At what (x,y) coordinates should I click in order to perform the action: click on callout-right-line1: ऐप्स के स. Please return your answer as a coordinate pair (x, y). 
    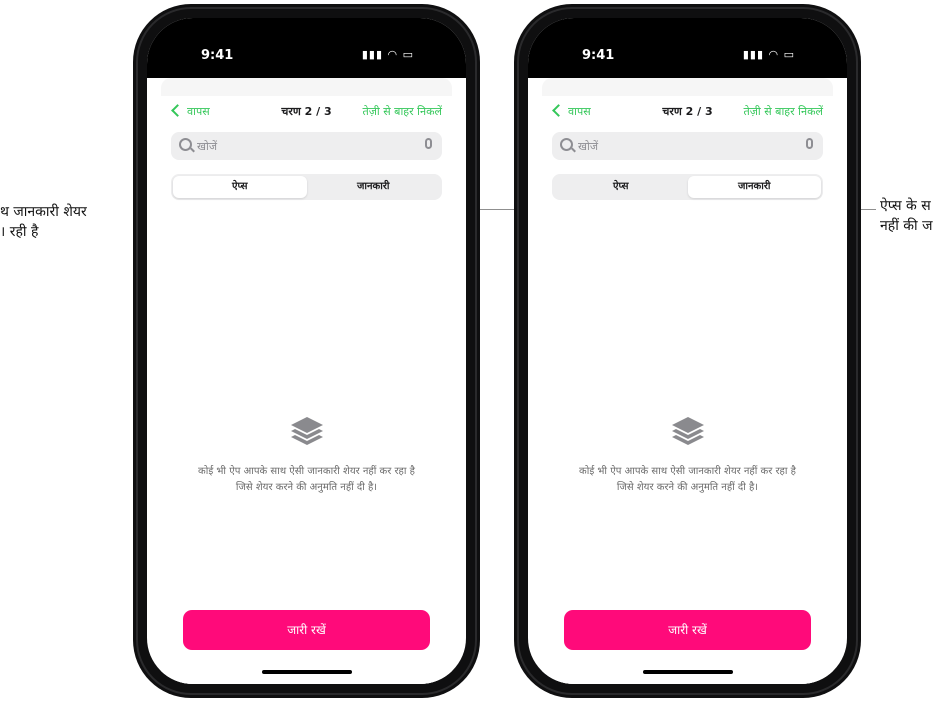
    Looking at the image, I should click on (905, 206).